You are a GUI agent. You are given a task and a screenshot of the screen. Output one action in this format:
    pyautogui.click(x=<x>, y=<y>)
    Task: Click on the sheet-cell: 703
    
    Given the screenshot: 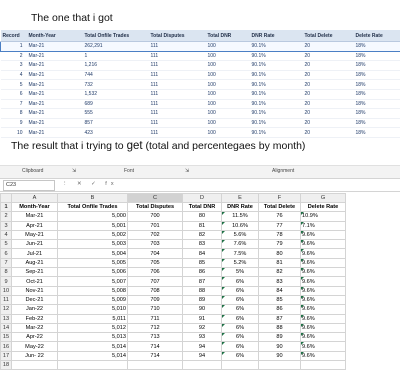 What is the action you would take?
    pyautogui.click(x=155, y=244)
    